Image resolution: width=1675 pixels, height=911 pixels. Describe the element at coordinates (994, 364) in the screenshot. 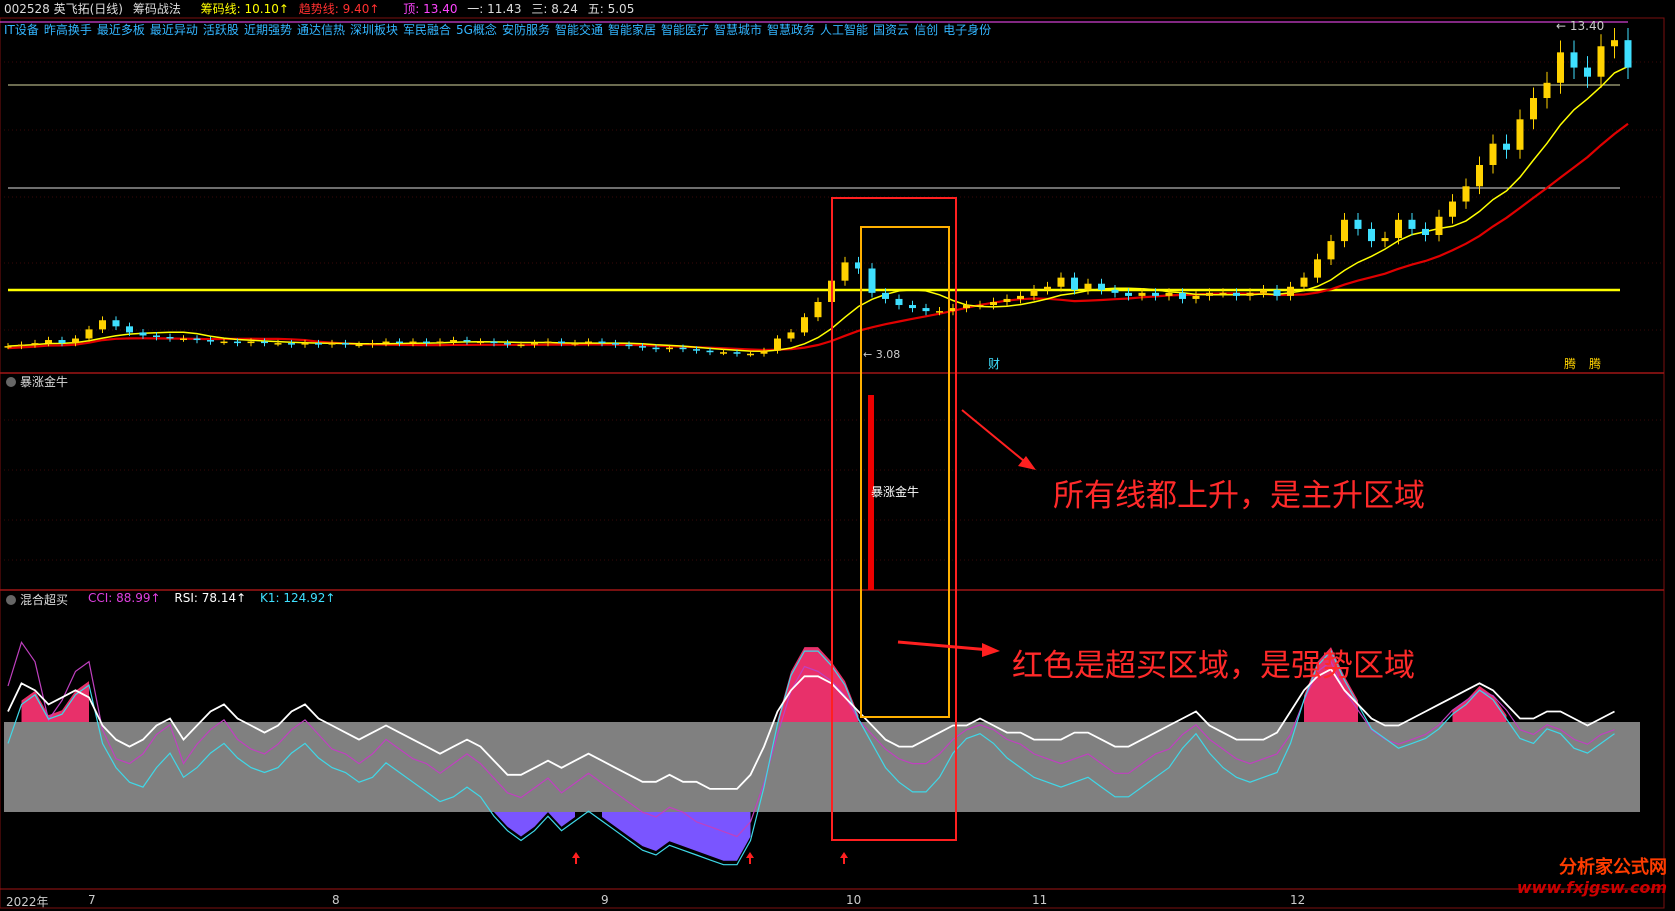

I see `badge-cai: 财` at that location.